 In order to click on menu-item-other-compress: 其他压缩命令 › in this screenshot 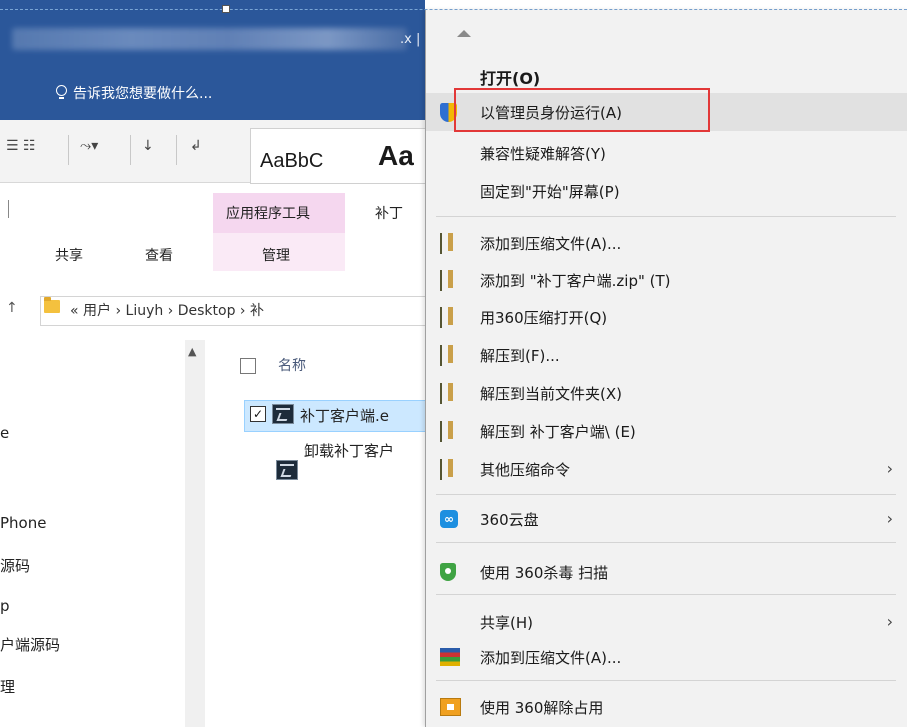, I will do `click(666, 469)`.